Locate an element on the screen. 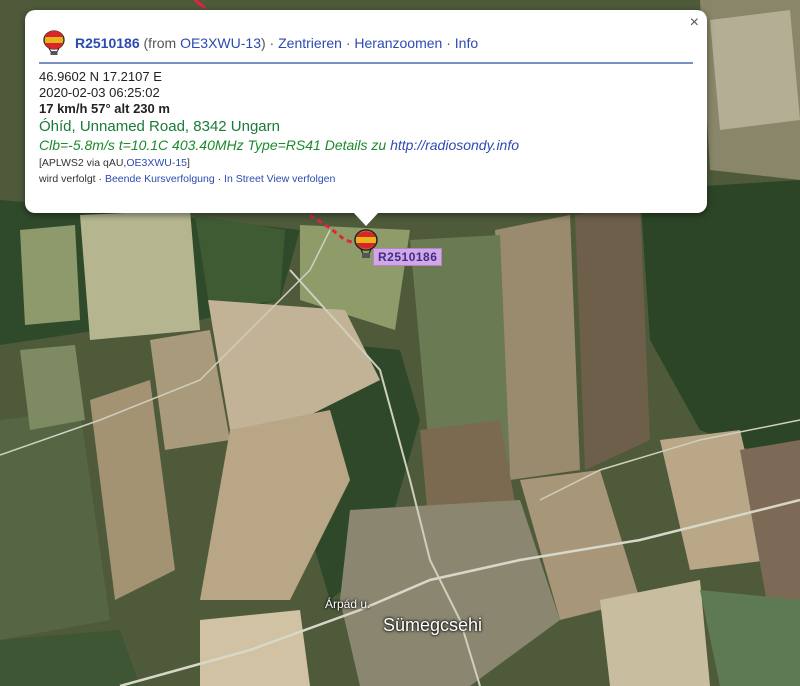 This screenshot has width=800, height=686. path-suffix: ] is located at coordinates (188, 163).